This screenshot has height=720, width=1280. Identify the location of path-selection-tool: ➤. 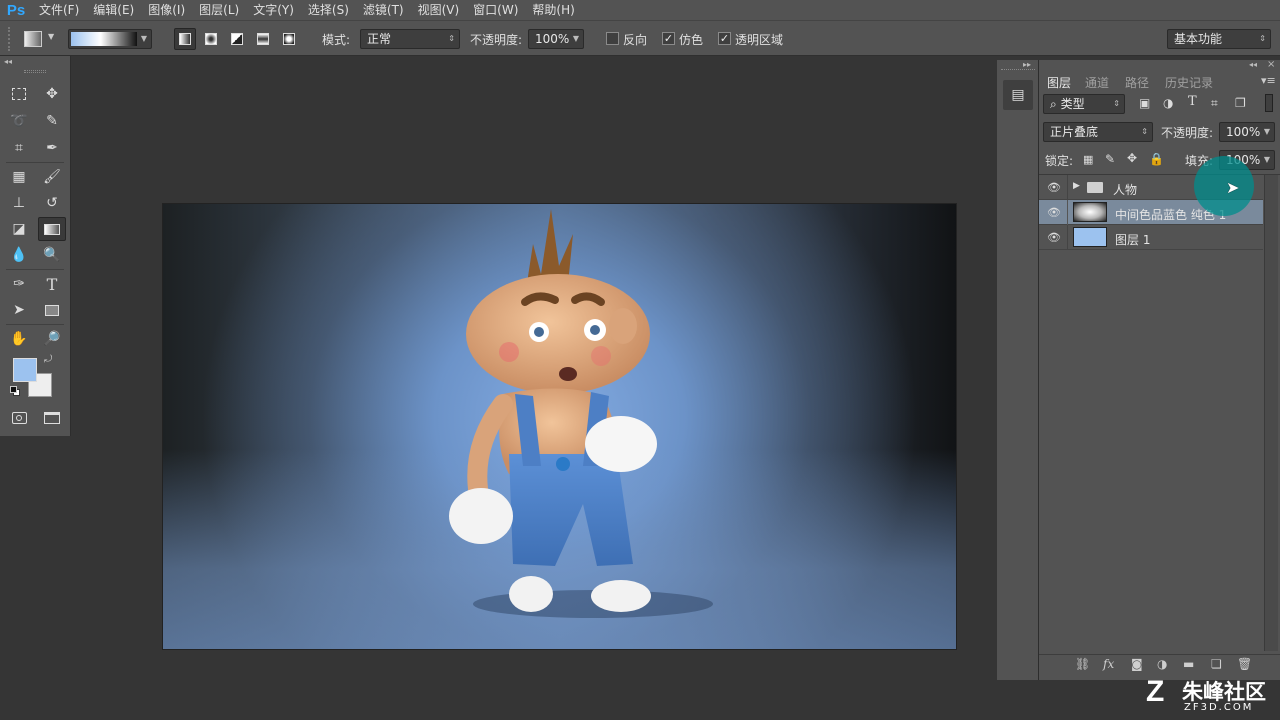
(19, 310).